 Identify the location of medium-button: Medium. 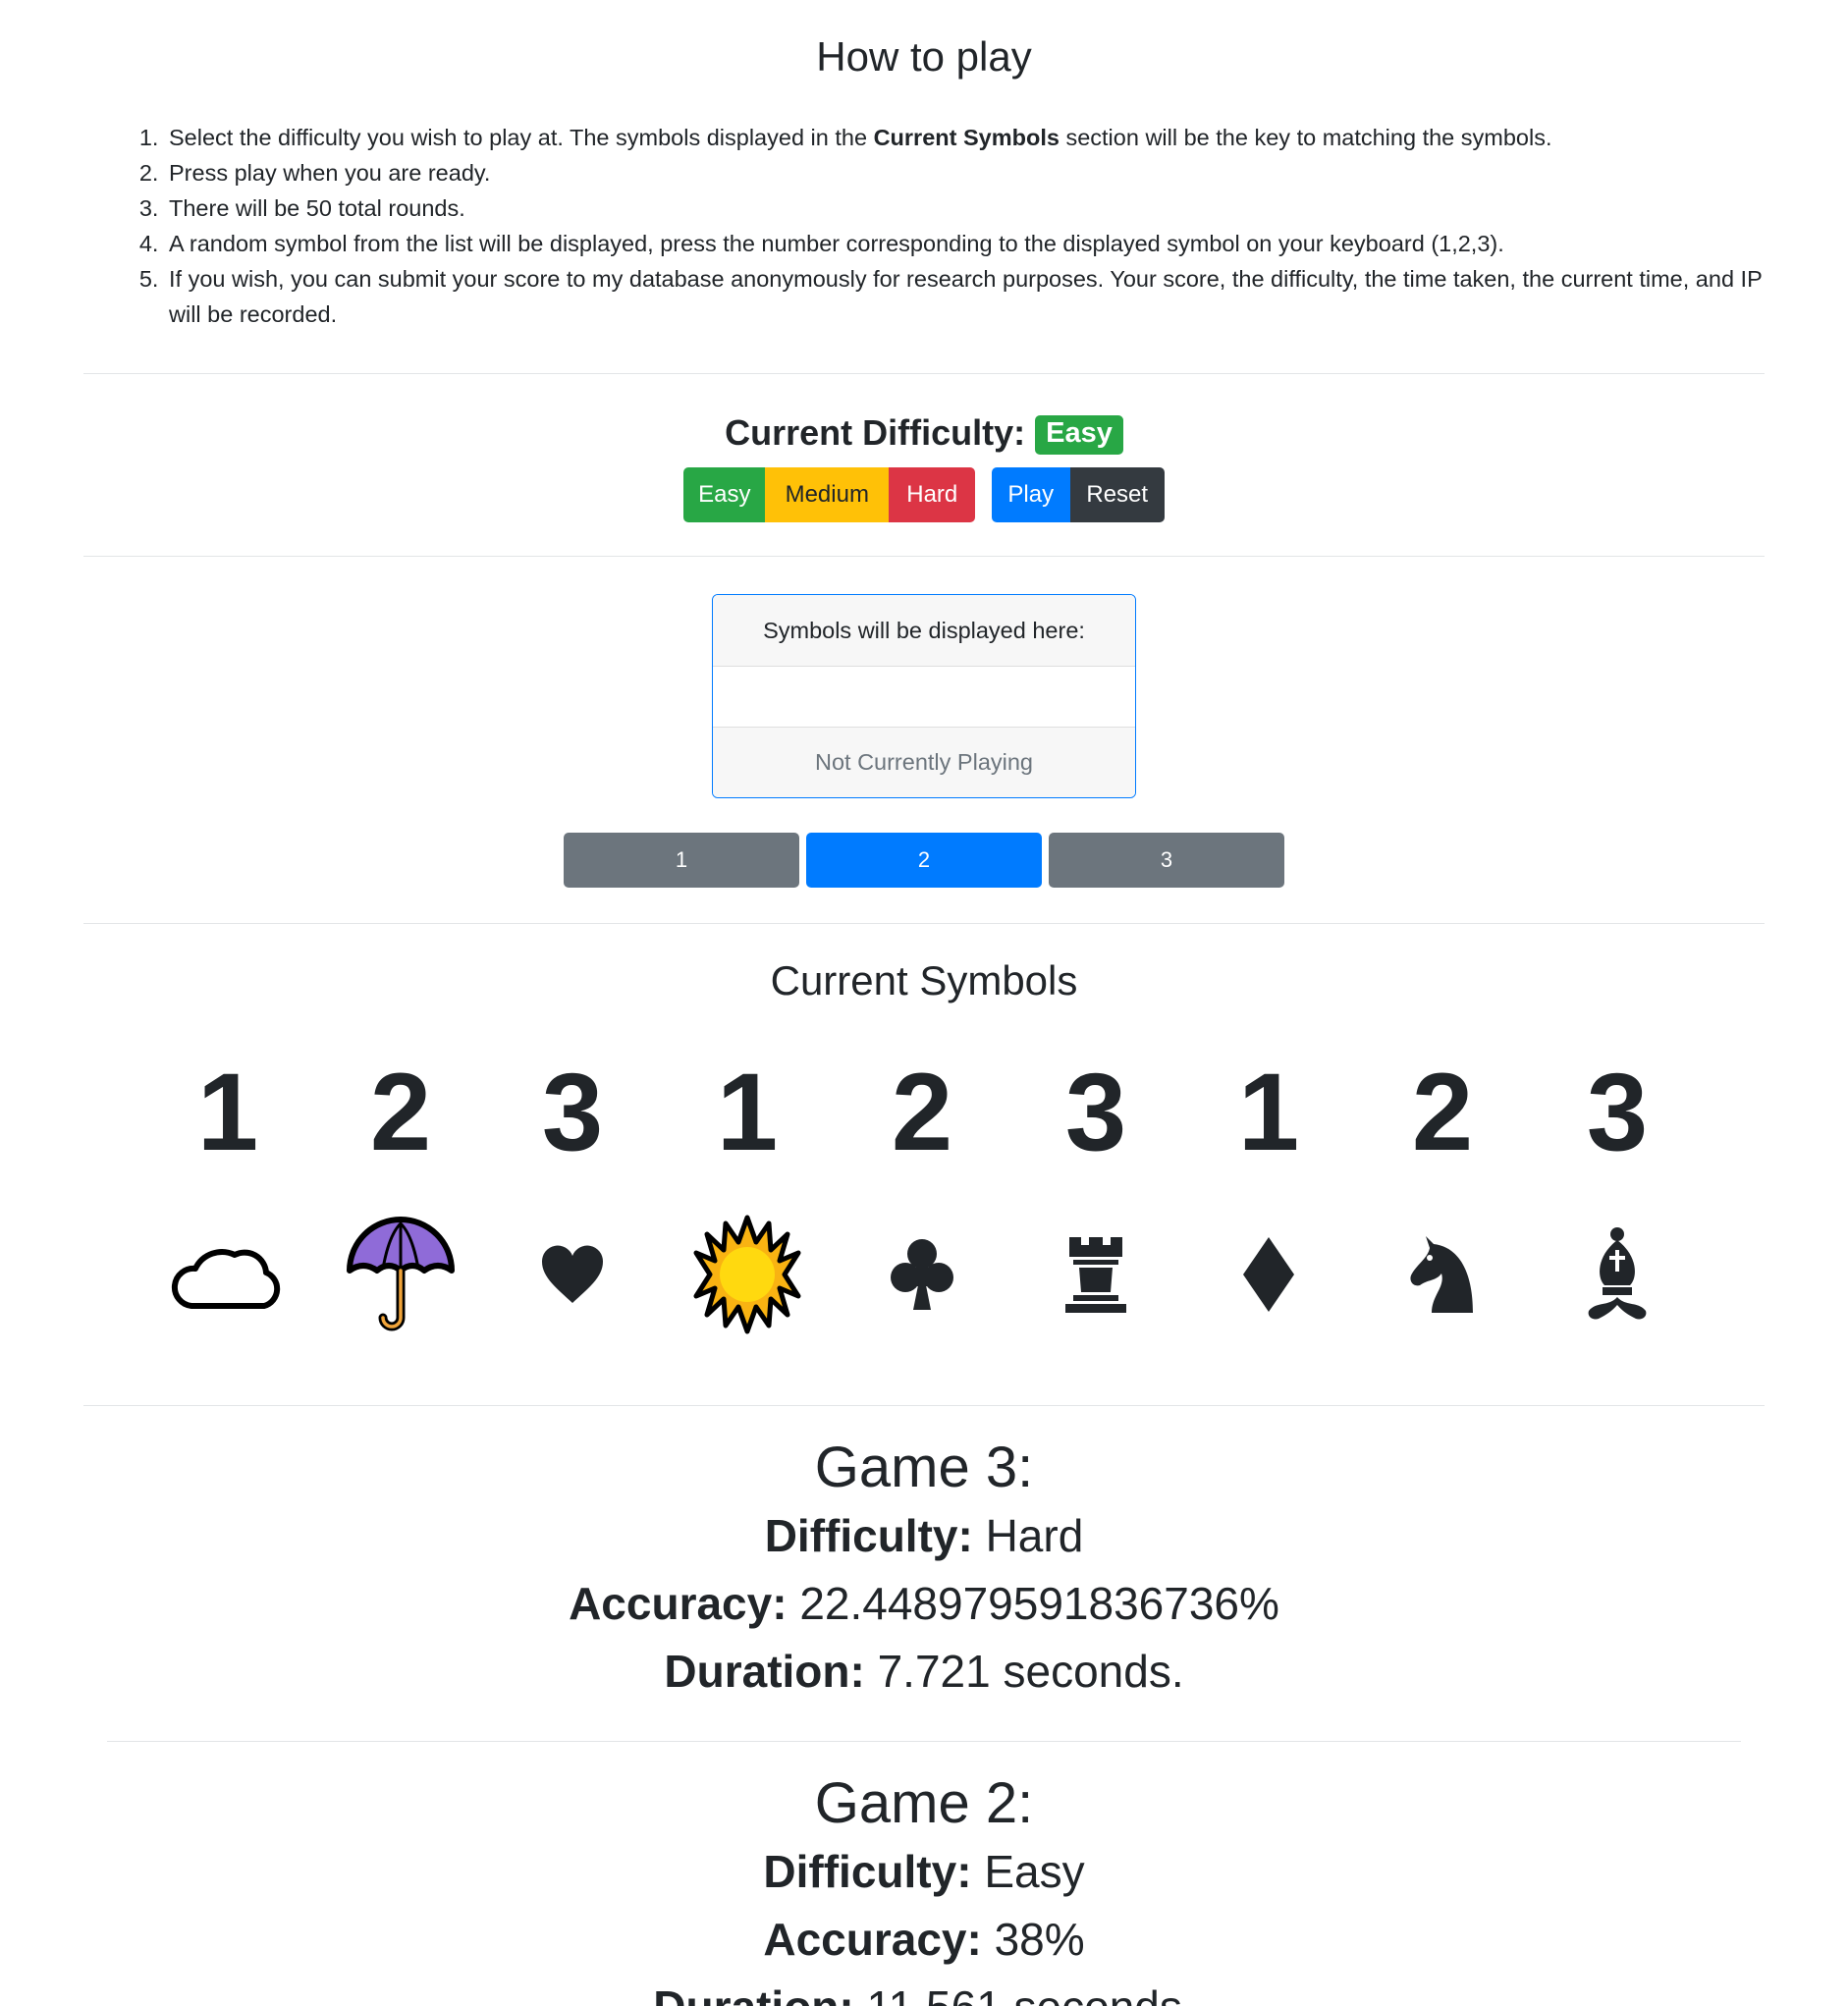
(828, 495).